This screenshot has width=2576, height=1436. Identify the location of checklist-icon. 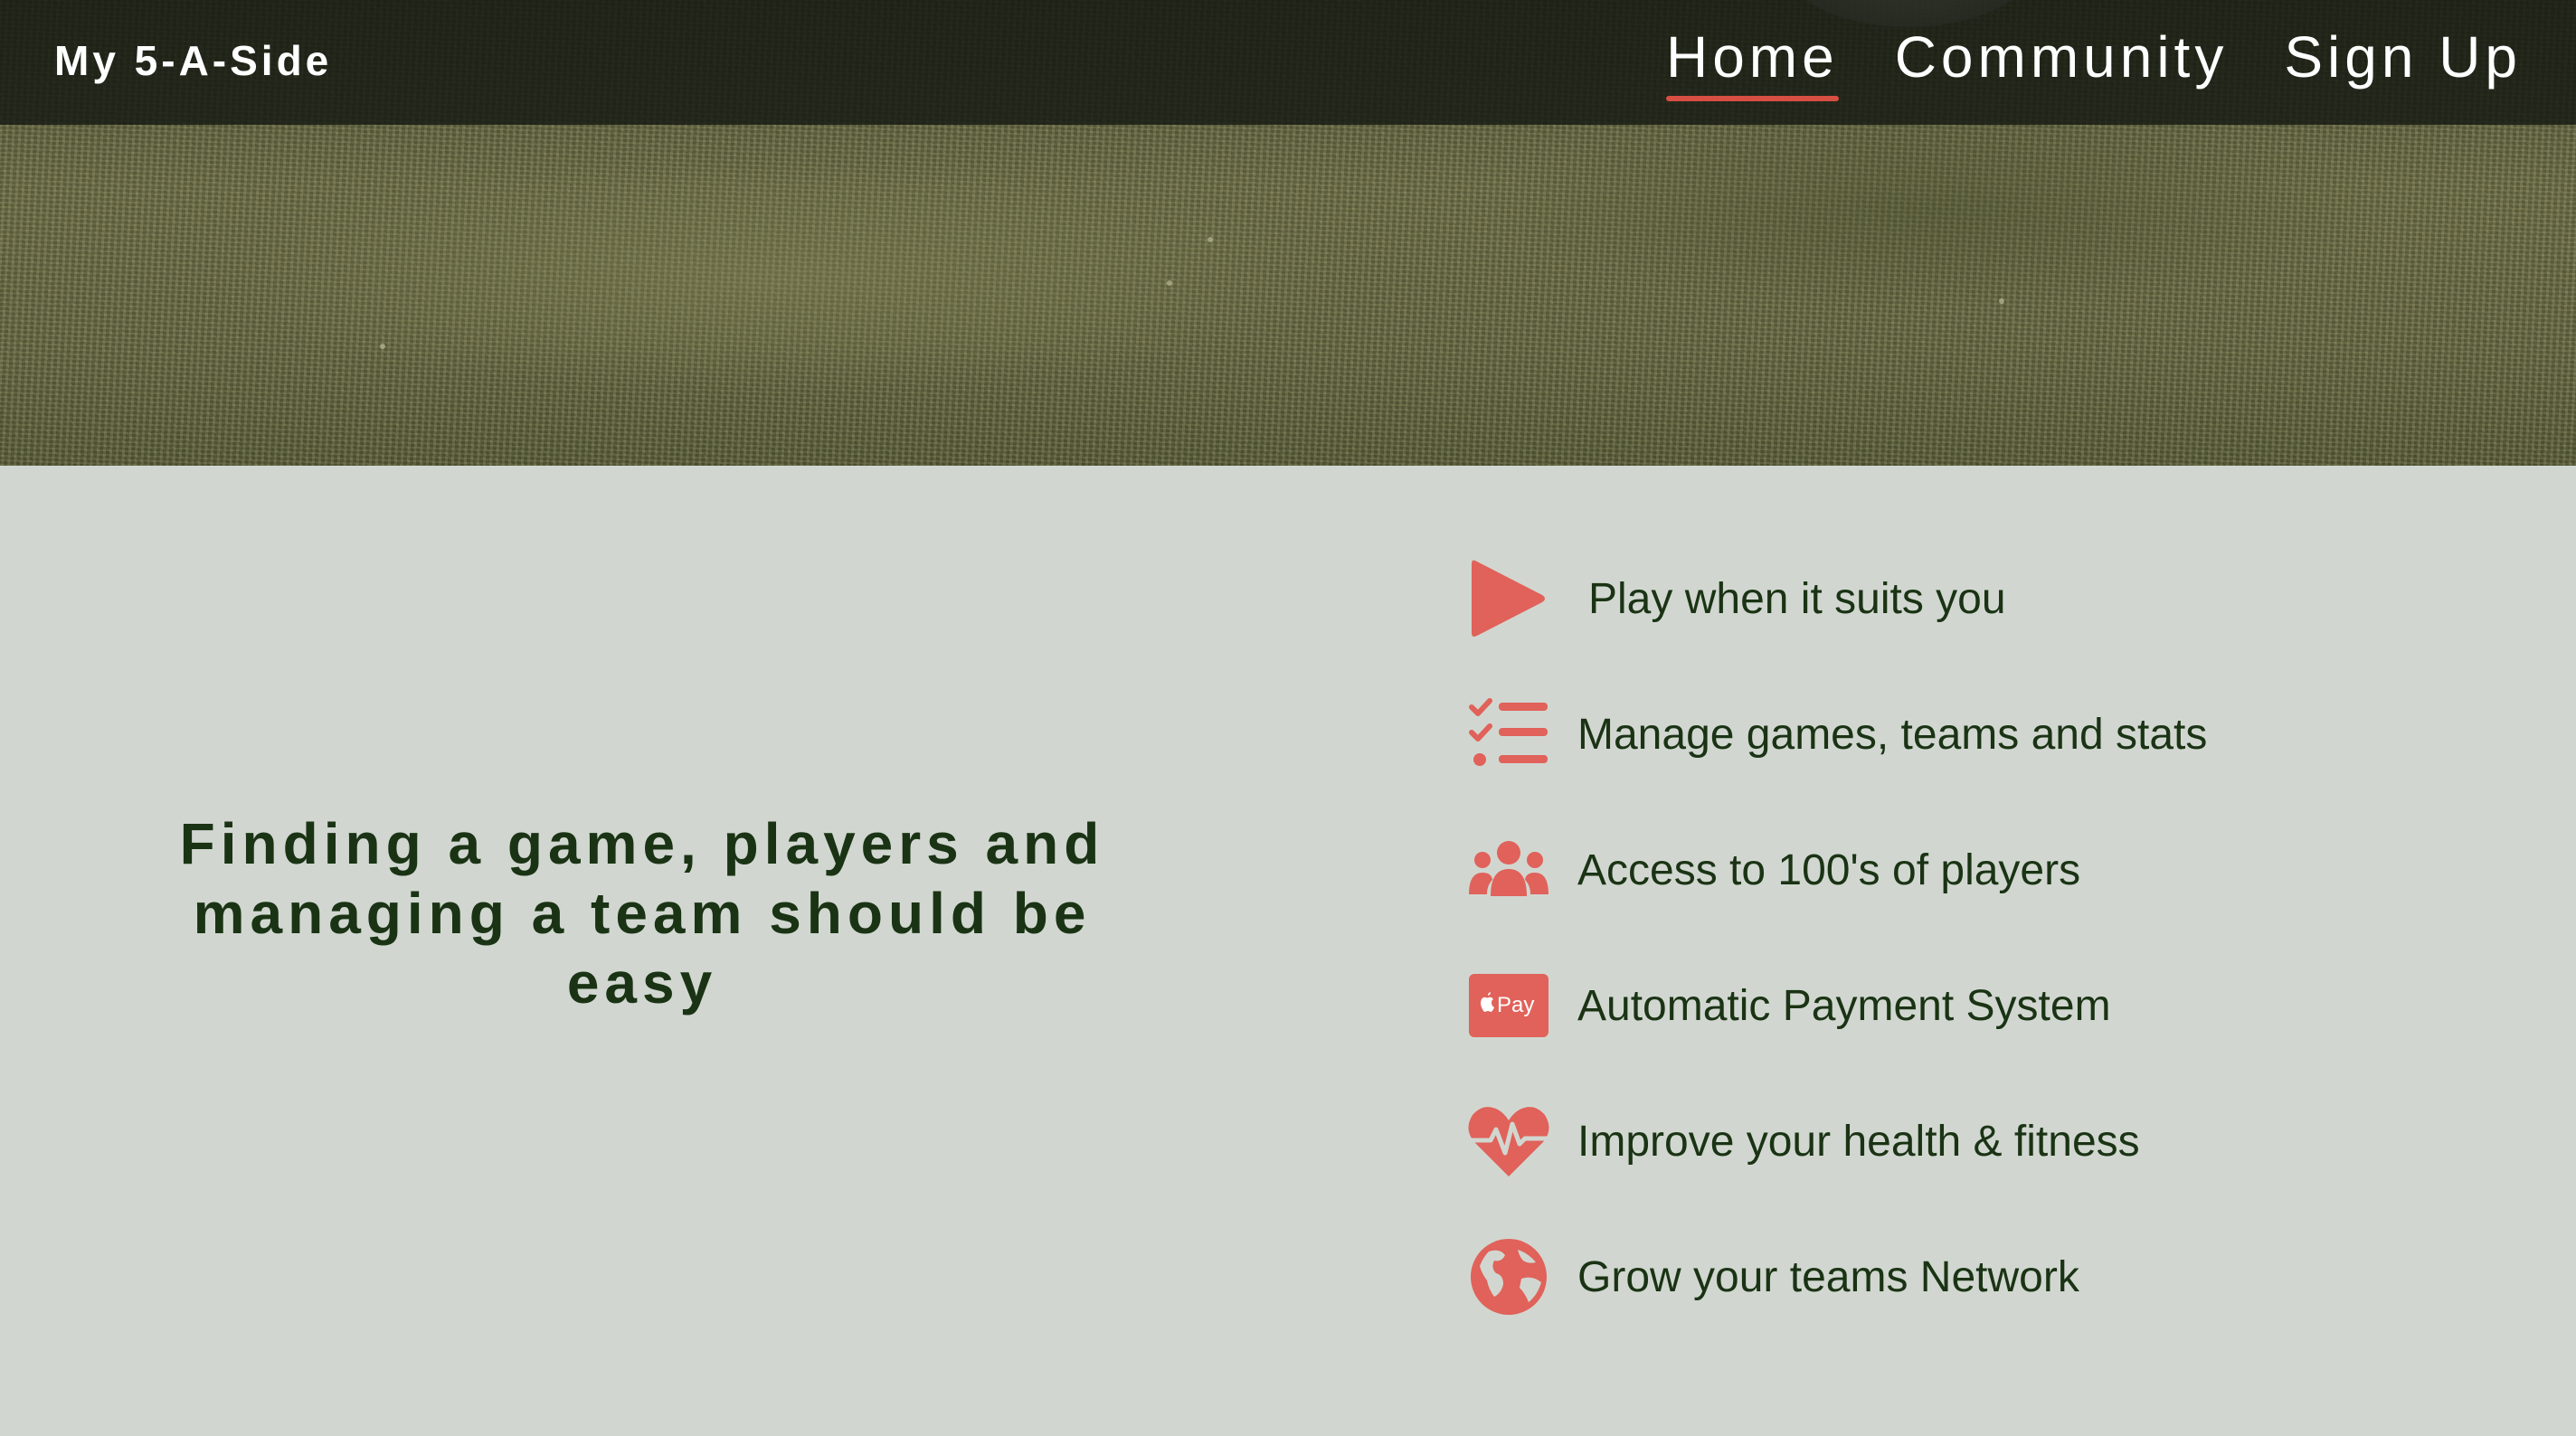
(1508, 734).